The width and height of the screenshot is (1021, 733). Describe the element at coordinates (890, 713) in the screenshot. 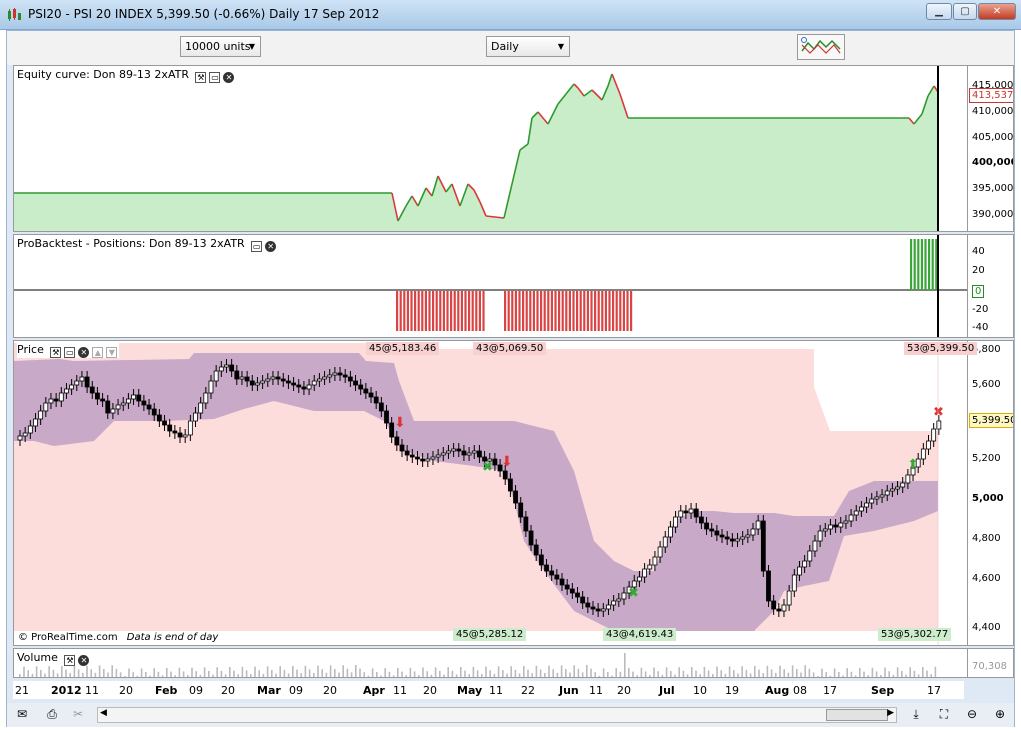

I see `scroll-right-icon: ▶` at that location.